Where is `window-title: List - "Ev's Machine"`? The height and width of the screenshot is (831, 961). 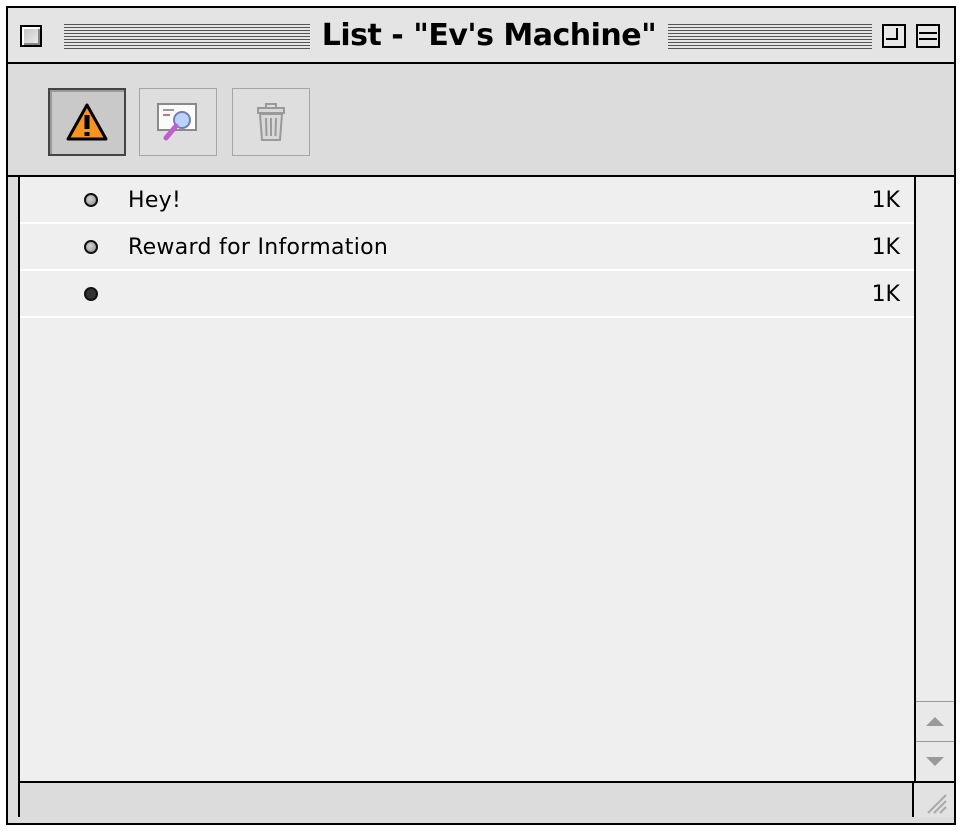 window-title: List - "Ev's Machine" is located at coordinates (489, 36).